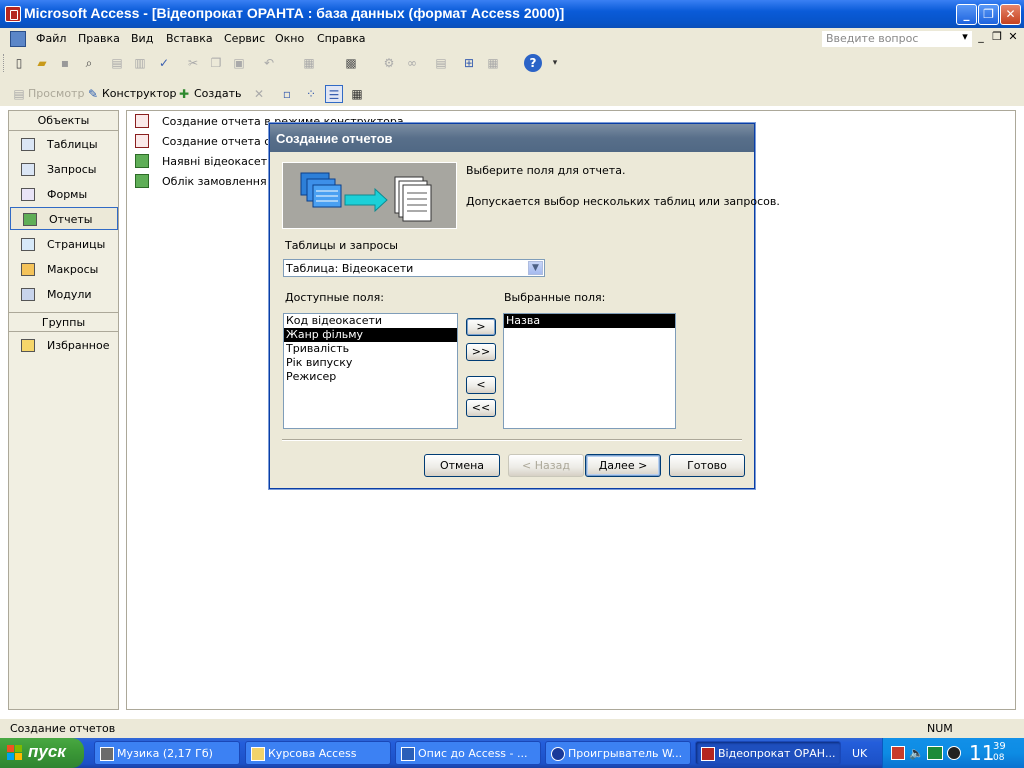 This screenshot has width=1024, height=768. Describe the element at coordinates (13, 14) in the screenshot. I see `access-app-icon` at that location.